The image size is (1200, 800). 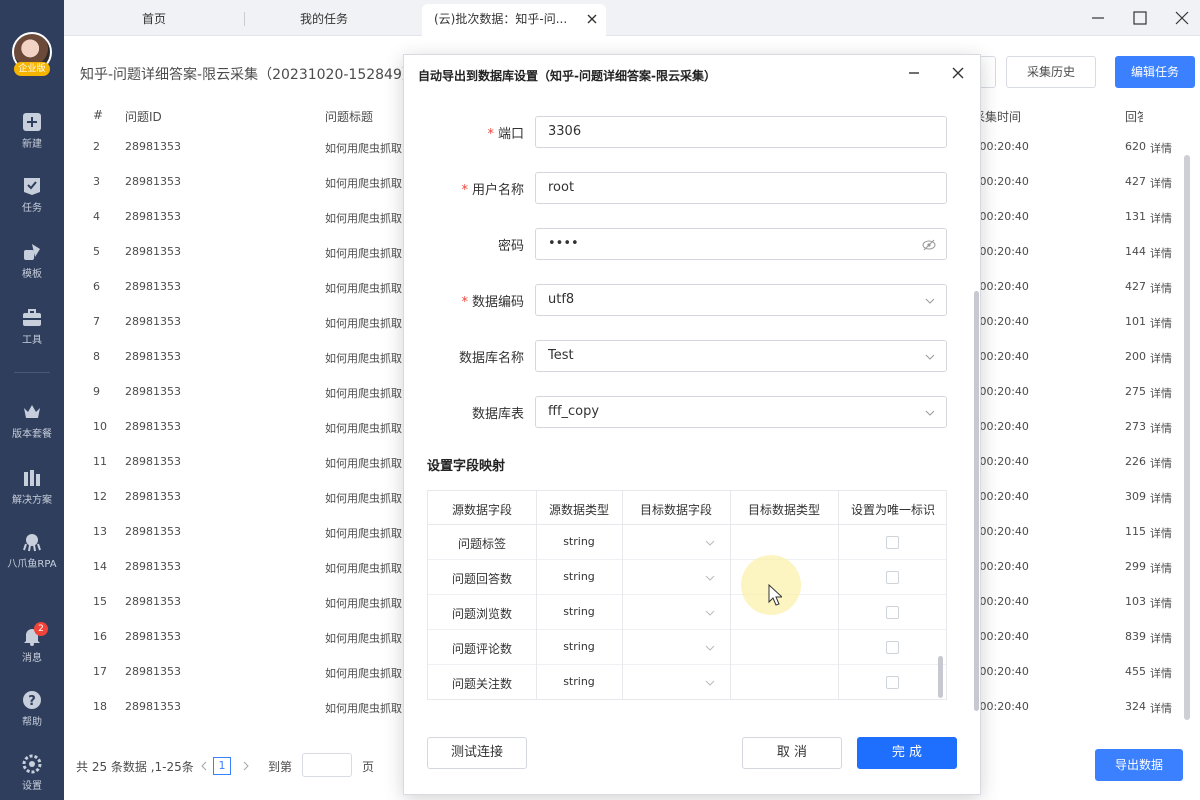 I want to click on mapping-row: 问题回答数 string, so click(x=687, y=577).